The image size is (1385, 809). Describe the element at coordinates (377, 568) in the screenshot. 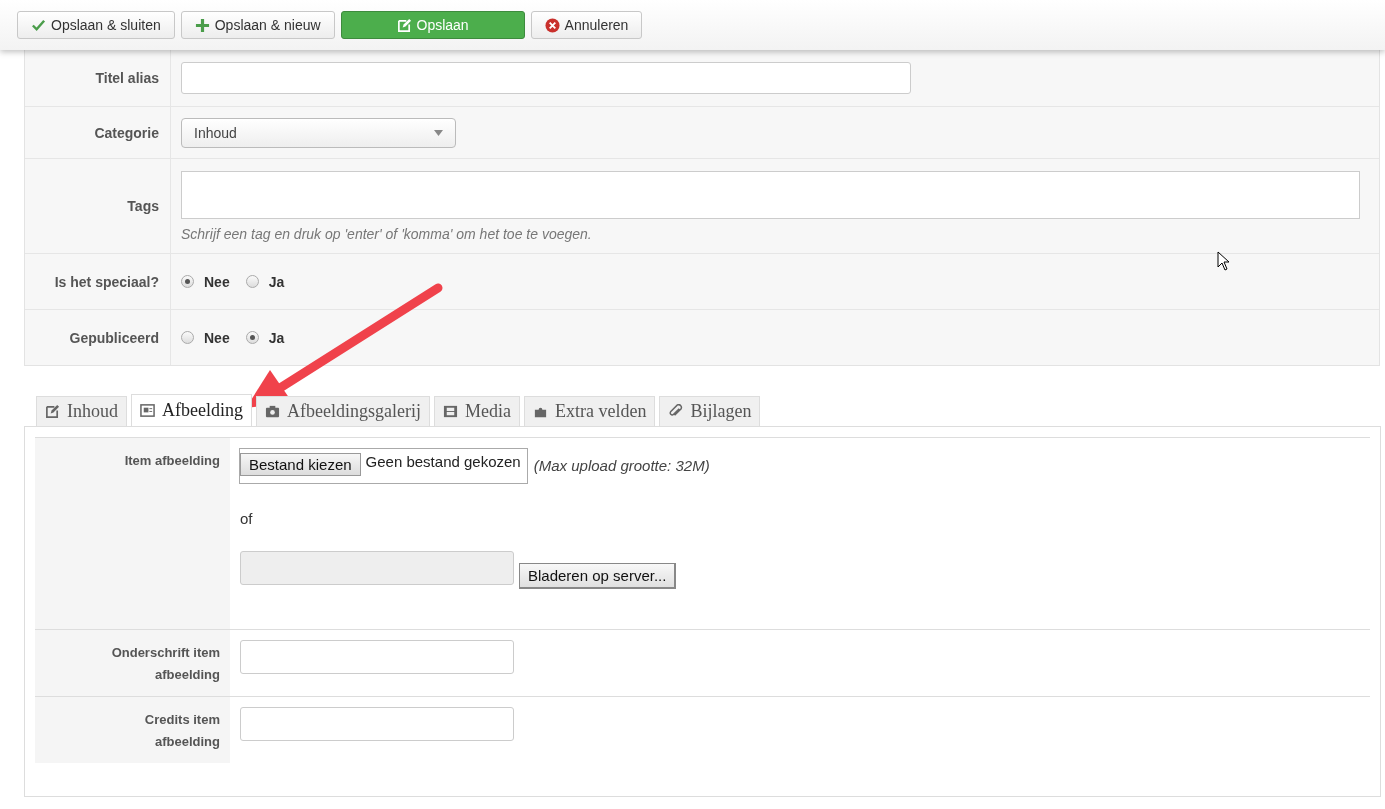

I see `path-input` at that location.